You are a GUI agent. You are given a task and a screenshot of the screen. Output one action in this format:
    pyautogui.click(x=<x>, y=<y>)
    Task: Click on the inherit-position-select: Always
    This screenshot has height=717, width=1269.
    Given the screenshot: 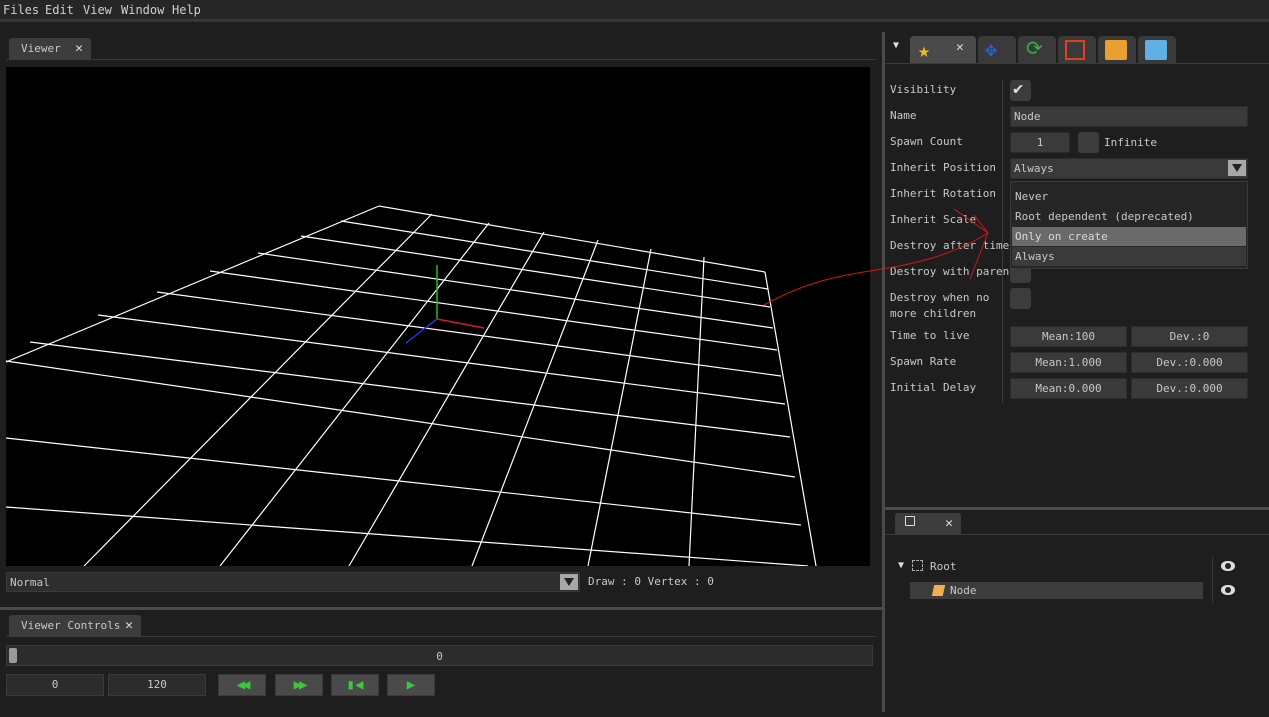 What is the action you would take?
    pyautogui.click(x=1129, y=168)
    